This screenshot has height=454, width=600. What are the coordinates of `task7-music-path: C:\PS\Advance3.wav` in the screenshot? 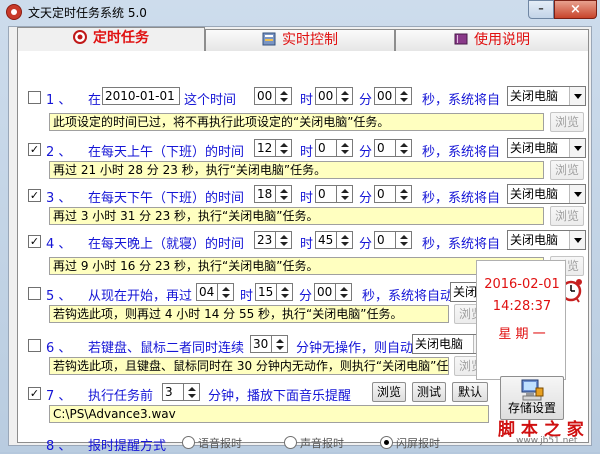 It's located at (269, 414).